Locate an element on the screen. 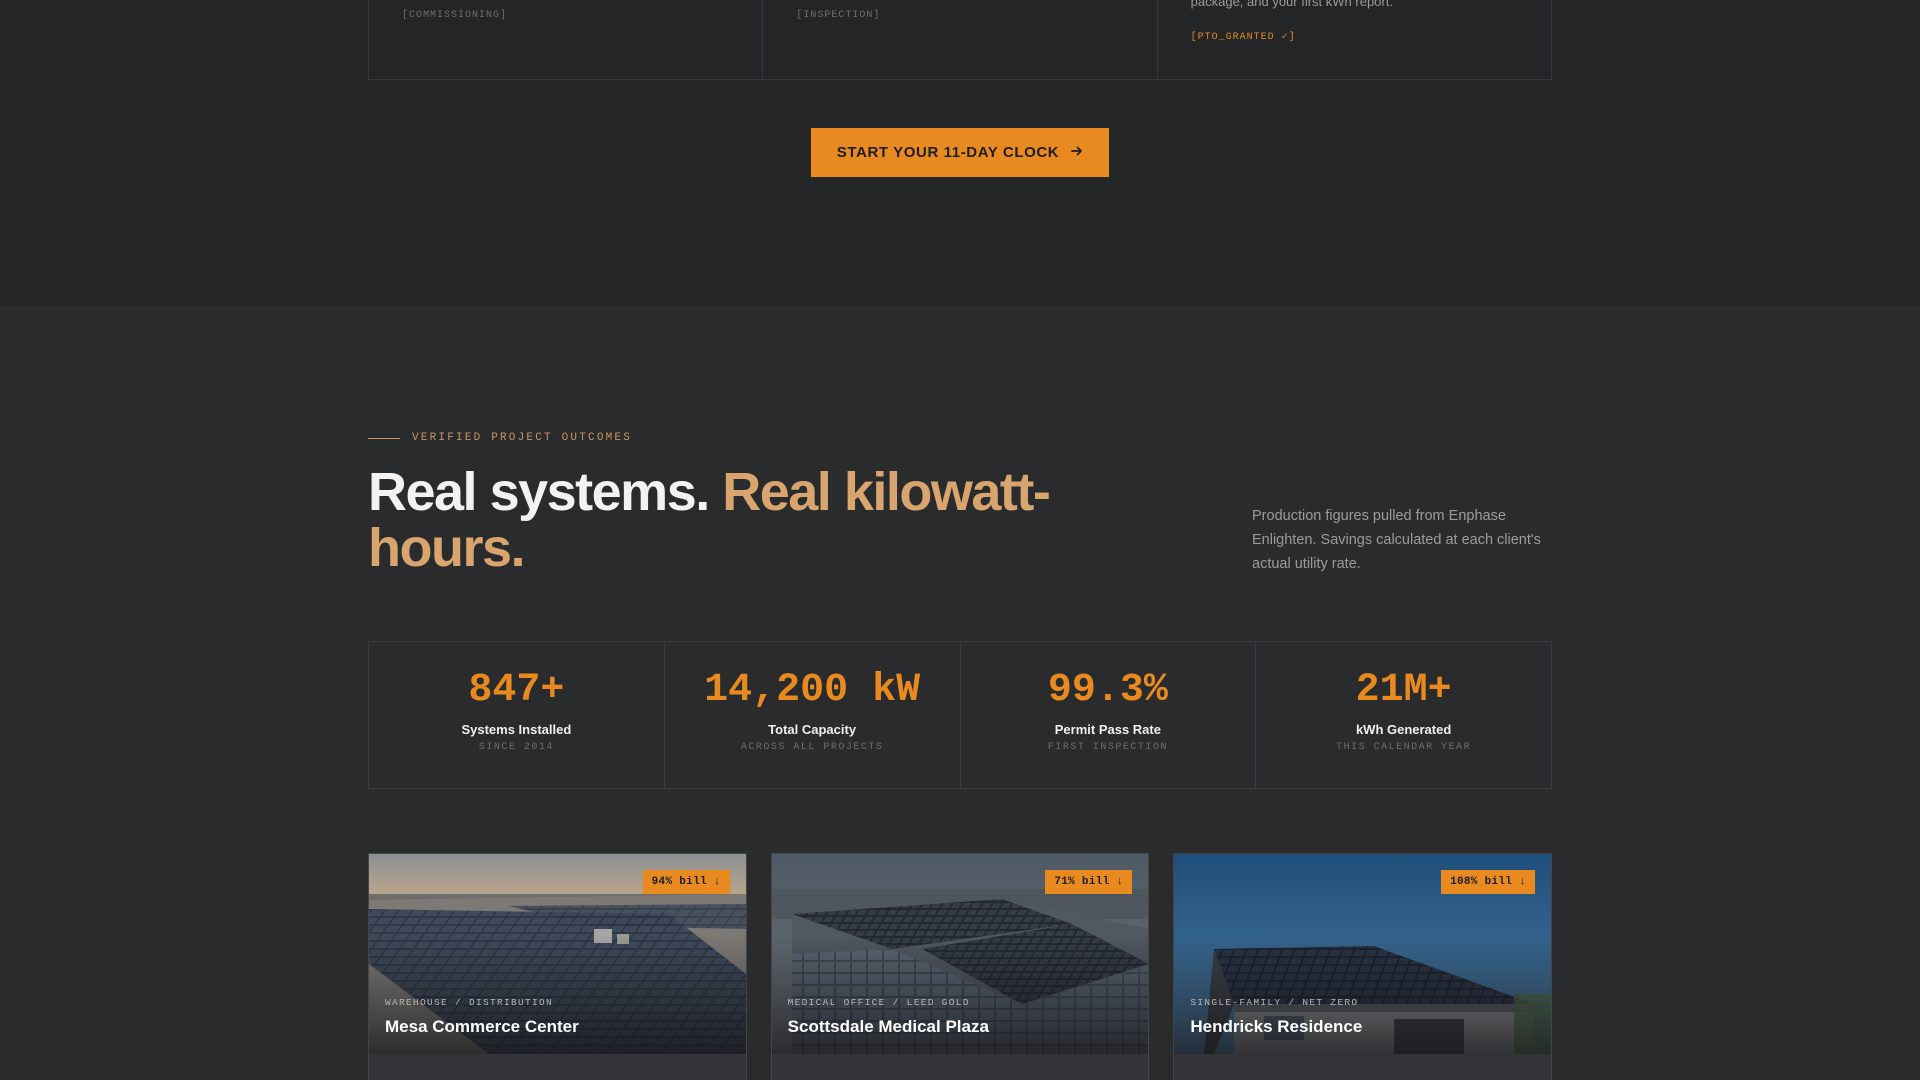 The width and height of the screenshot is (1920, 1080). project-category: WAREHOUSE / DISTRIBUTION is located at coordinates (469, 1002).